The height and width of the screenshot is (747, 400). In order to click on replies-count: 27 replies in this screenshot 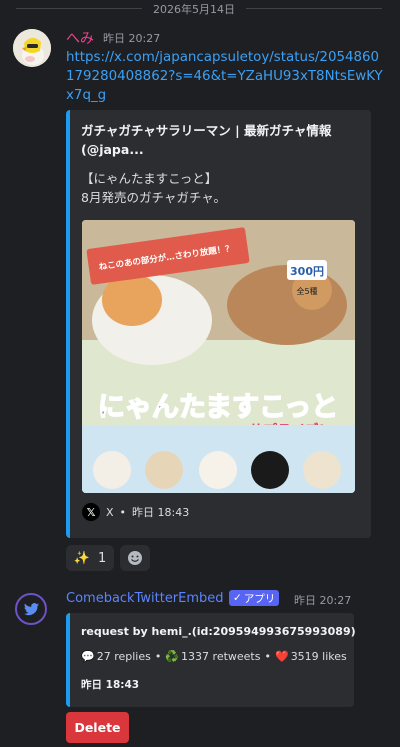, I will do `click(123, 656)`.